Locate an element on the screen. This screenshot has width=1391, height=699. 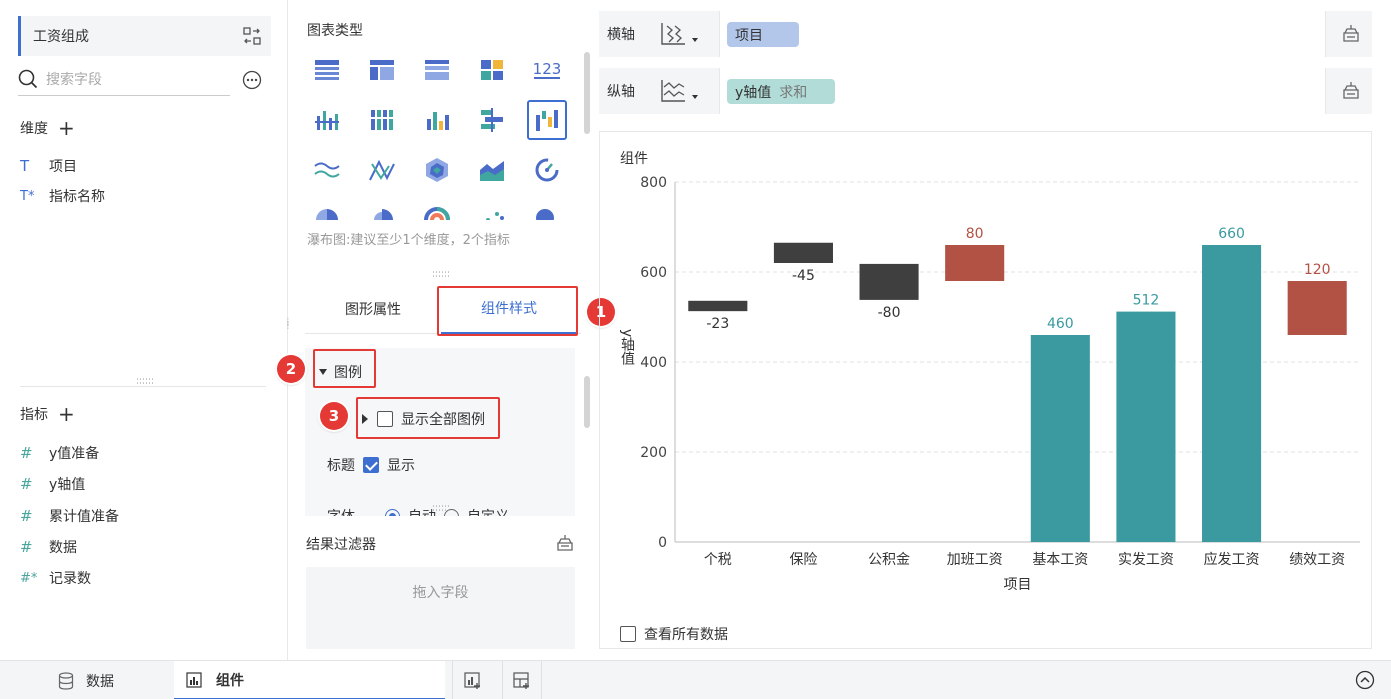
y-axis-aggregation: 求和 is located at coordinates (793, 92).